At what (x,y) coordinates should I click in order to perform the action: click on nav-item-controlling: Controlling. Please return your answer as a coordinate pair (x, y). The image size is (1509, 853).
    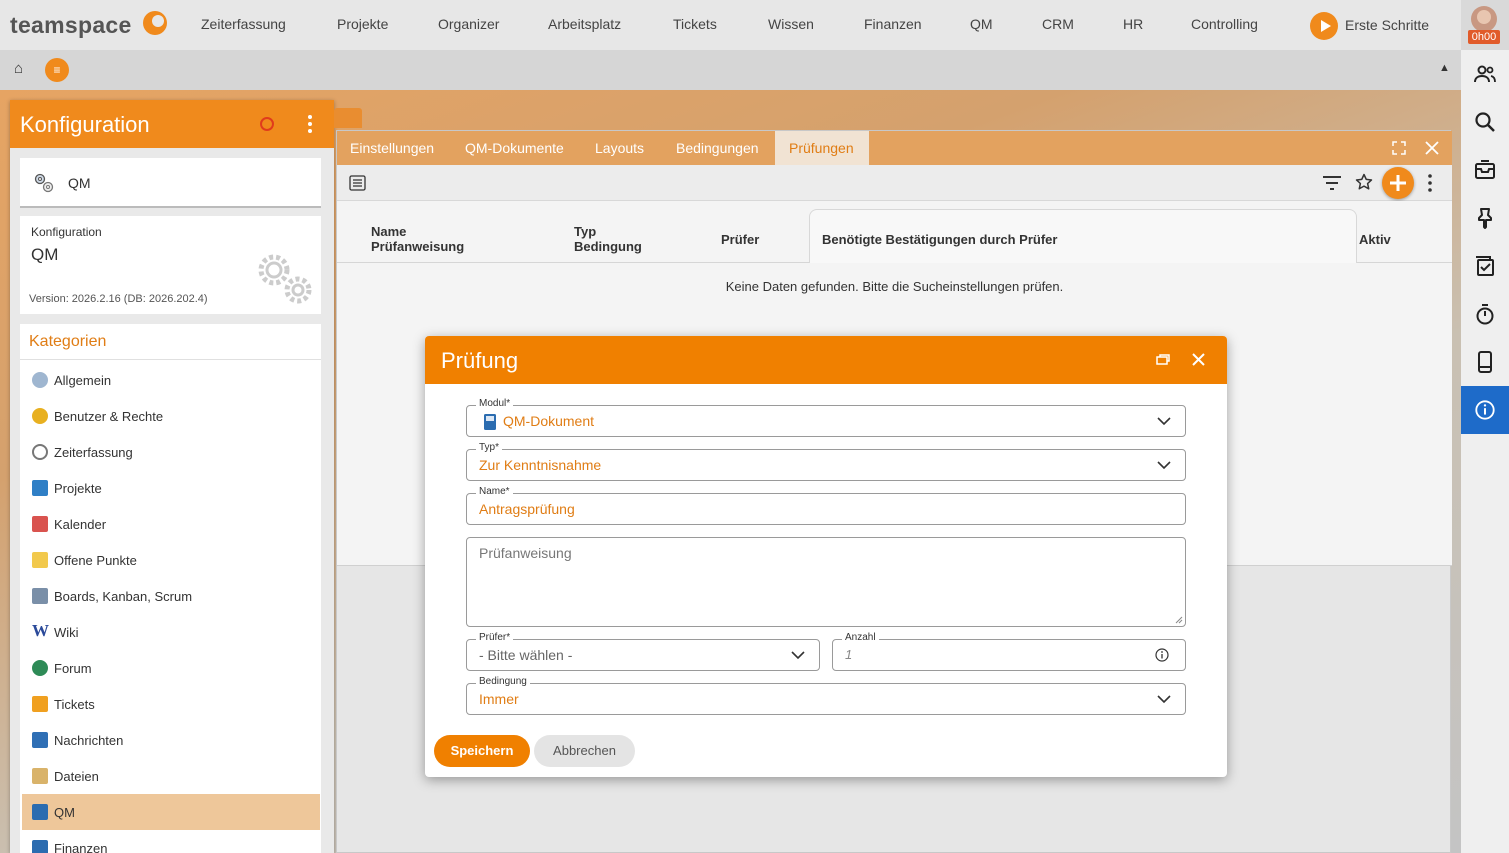
    Looking at the image, I should click on (1224, 24).